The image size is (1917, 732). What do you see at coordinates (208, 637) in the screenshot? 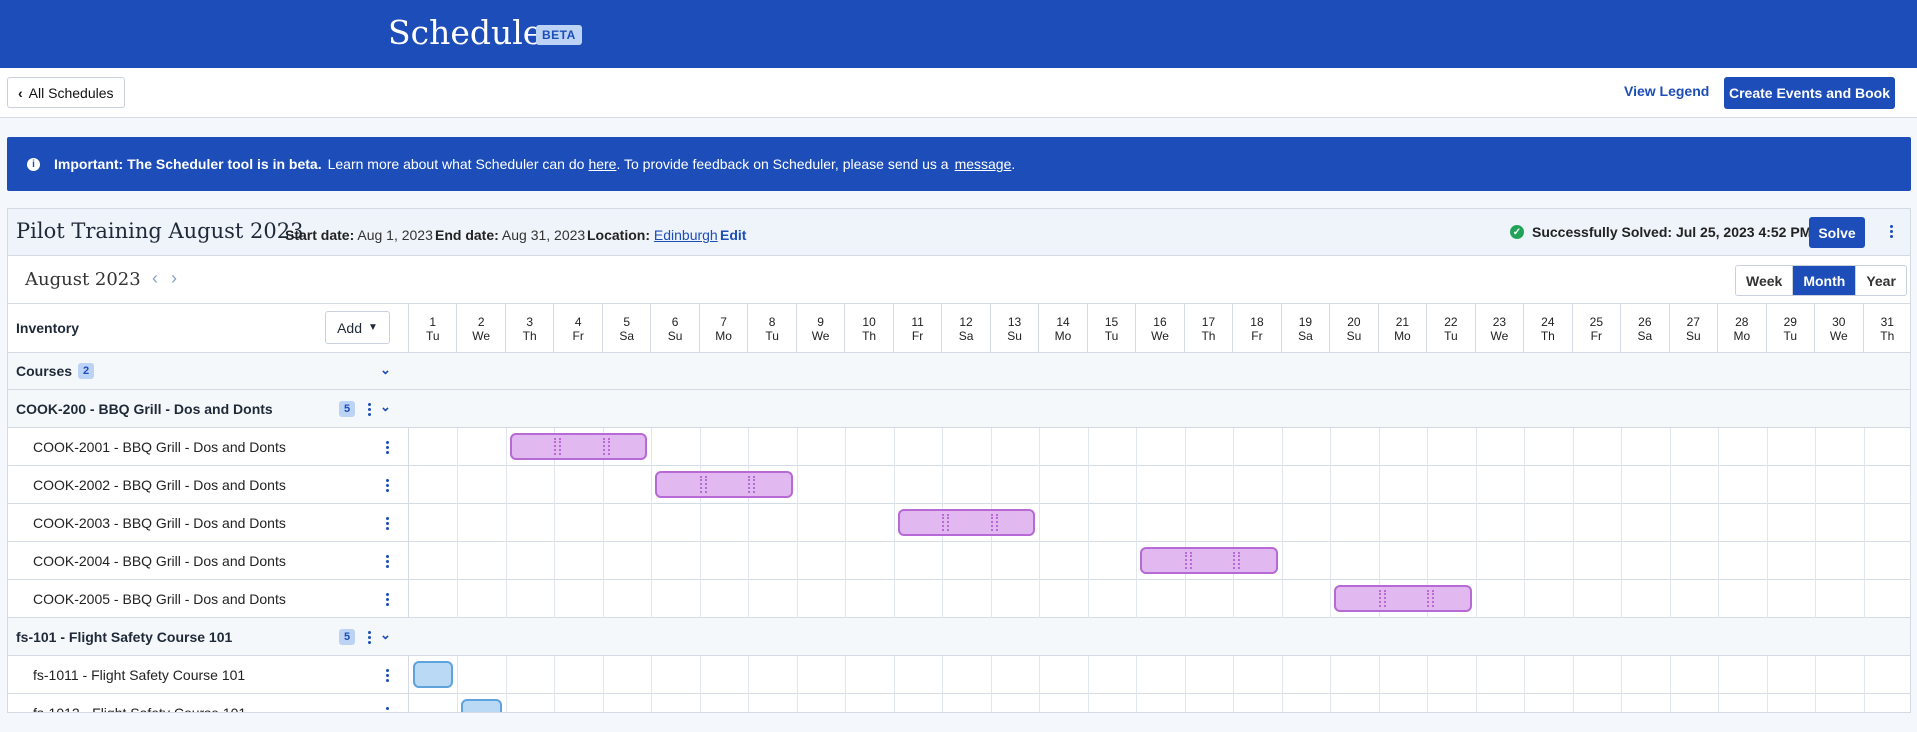
I see `course-group-row: fs-101 - Flight Safety Course 101 5 ⌄` at bounding box center [208, 637].